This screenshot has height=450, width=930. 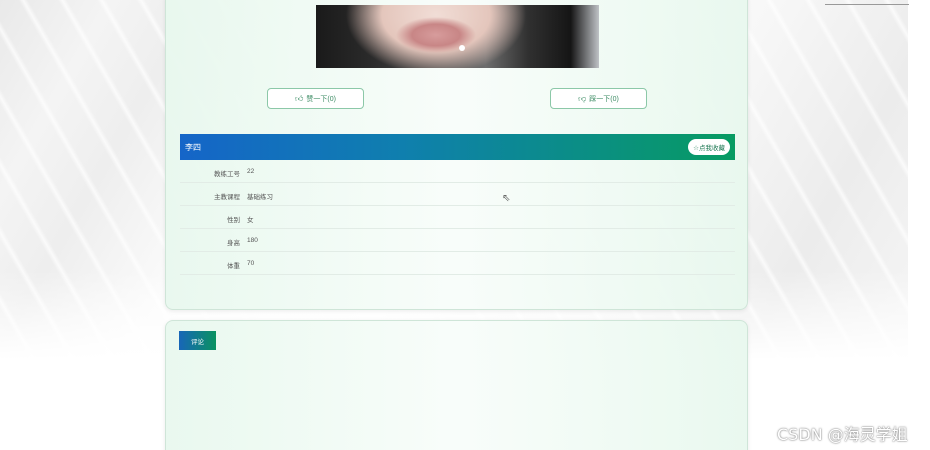 I want to click on coach-name: 李四, so click(x=193, y=147).